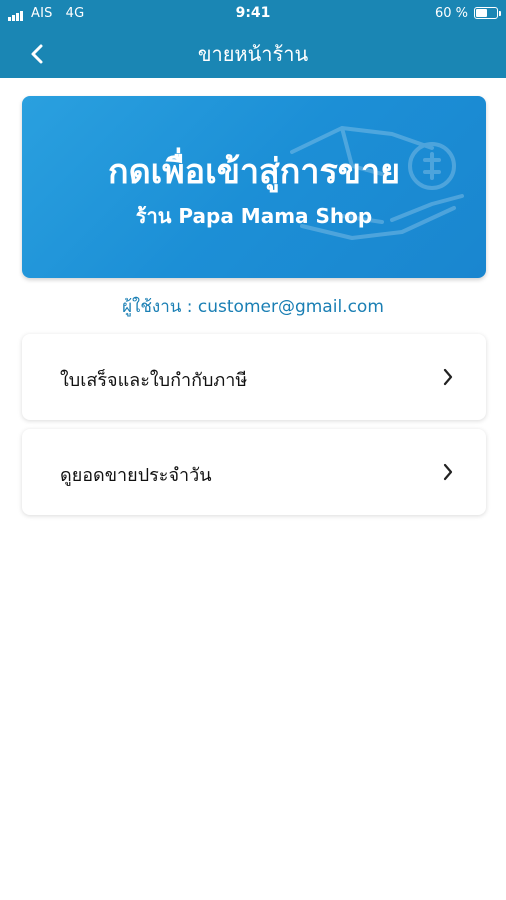 Image resolution: width=506 pixels, height=900 pixels. I want to click on page-title: ขายหน้าร้าน, so click(253, 54).